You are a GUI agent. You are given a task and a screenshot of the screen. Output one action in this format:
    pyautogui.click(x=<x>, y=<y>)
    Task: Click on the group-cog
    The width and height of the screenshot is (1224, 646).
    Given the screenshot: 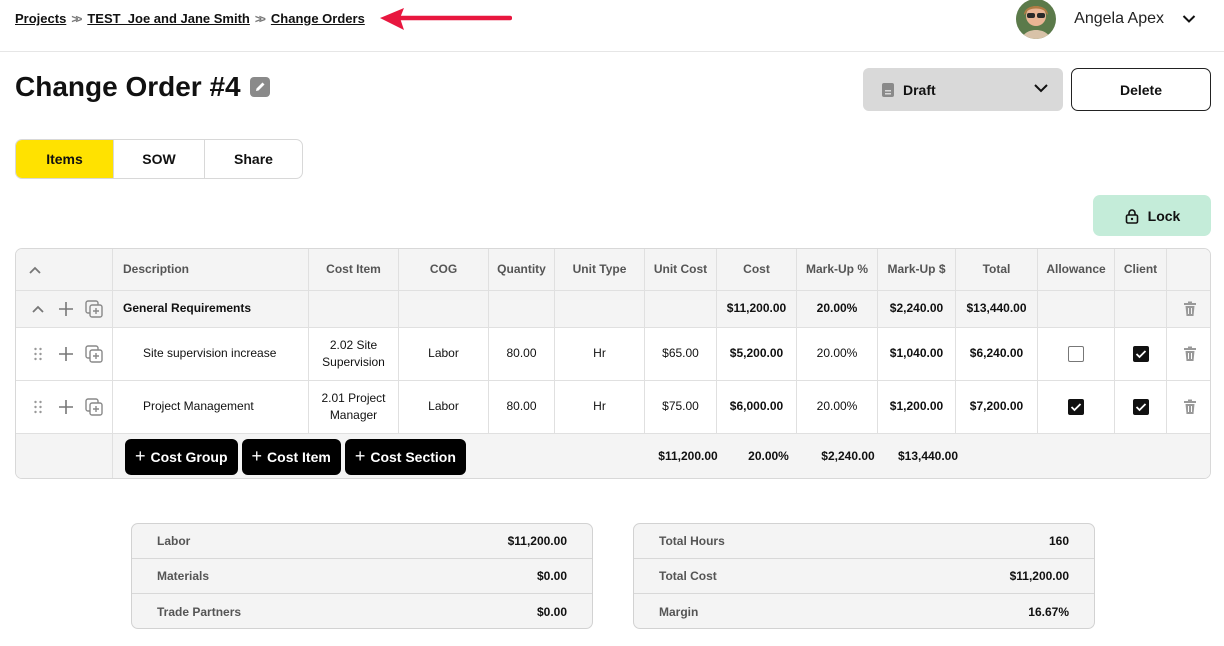 What is the action you would take?
    pyautogui.click(x=444, y=309)
    